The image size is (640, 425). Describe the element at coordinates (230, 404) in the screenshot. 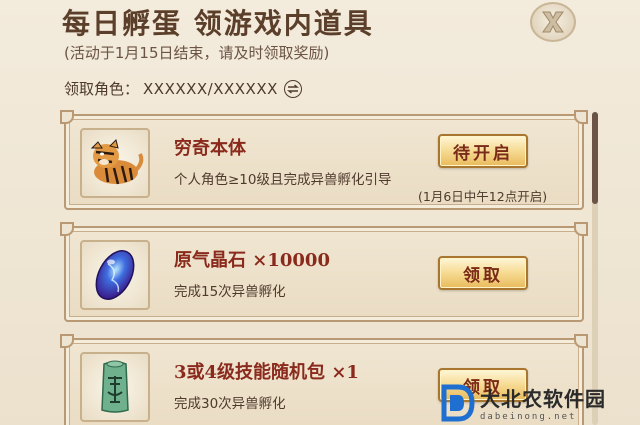

I see `reward-condition: 完成30次异兽孵化` at that location.